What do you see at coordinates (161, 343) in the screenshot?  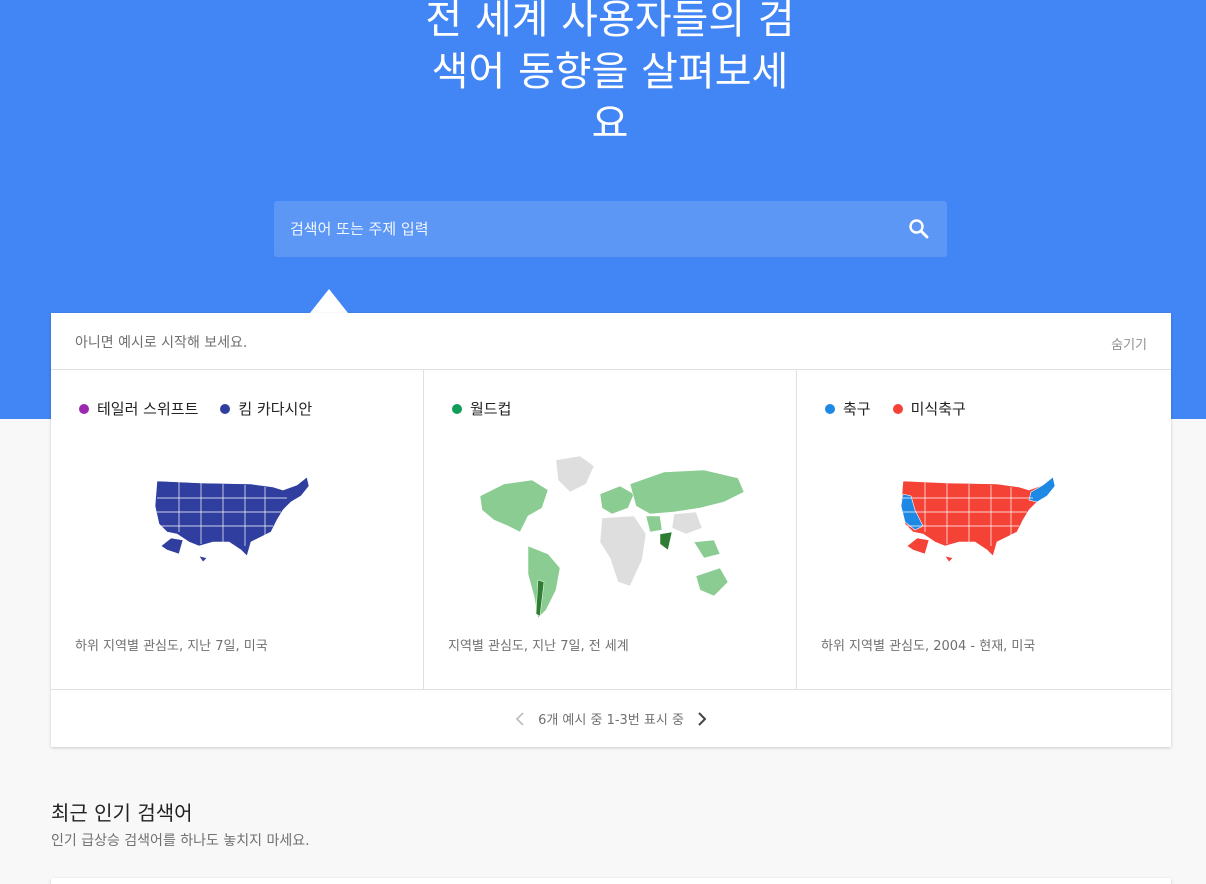 I see `examples-intro: 아니면 예시로 시작해 보세요.` at bounding box center [161, 343].